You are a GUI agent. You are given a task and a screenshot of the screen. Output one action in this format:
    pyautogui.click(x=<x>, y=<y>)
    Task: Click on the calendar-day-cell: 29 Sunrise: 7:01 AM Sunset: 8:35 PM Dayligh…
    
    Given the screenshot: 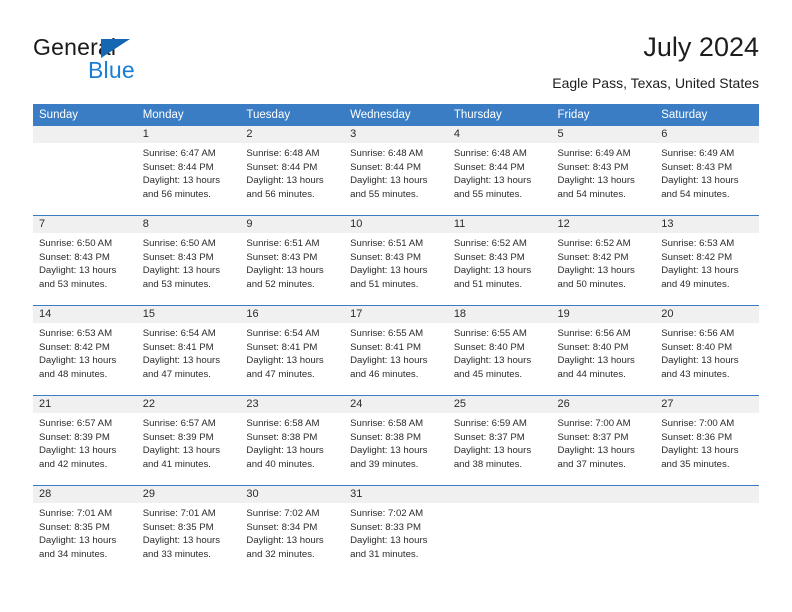 What is the action you would take?
    pyautogui.click(x=188, y=530)
    